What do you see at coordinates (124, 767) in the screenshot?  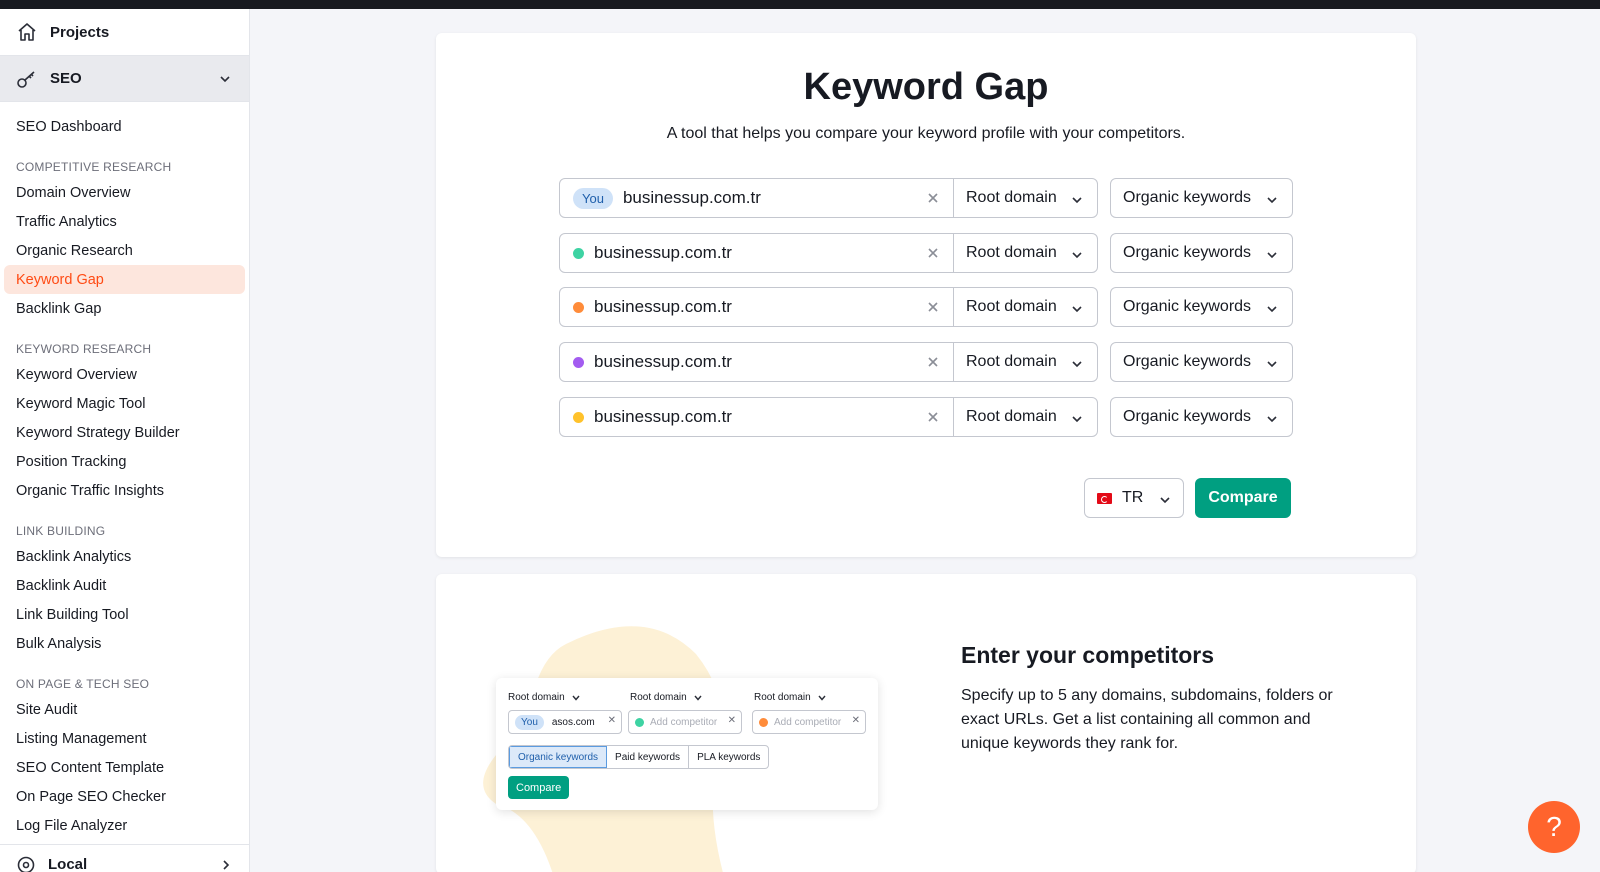 I see `sidebar-item-seo-content-template: SEO Content Template` at bounding box center [124, 767].